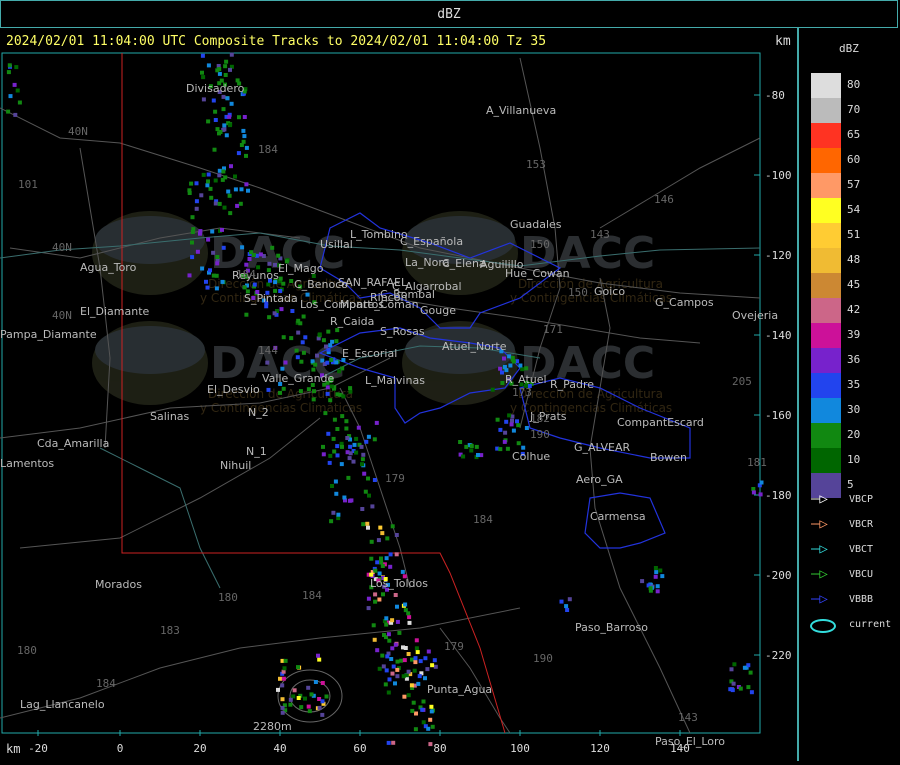 The image size is (900, 765). What do you see at coordinates (120, 748) in the screenshot?
I see `x-tick-label: 0` at bounding box center [120, 748].